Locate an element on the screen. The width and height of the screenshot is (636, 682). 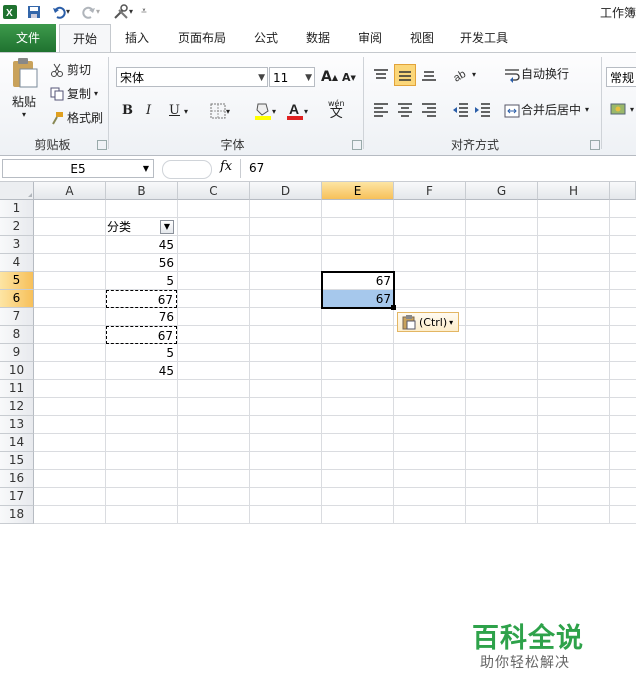
row-header-11: 11 is located at coordinates (17, 389).